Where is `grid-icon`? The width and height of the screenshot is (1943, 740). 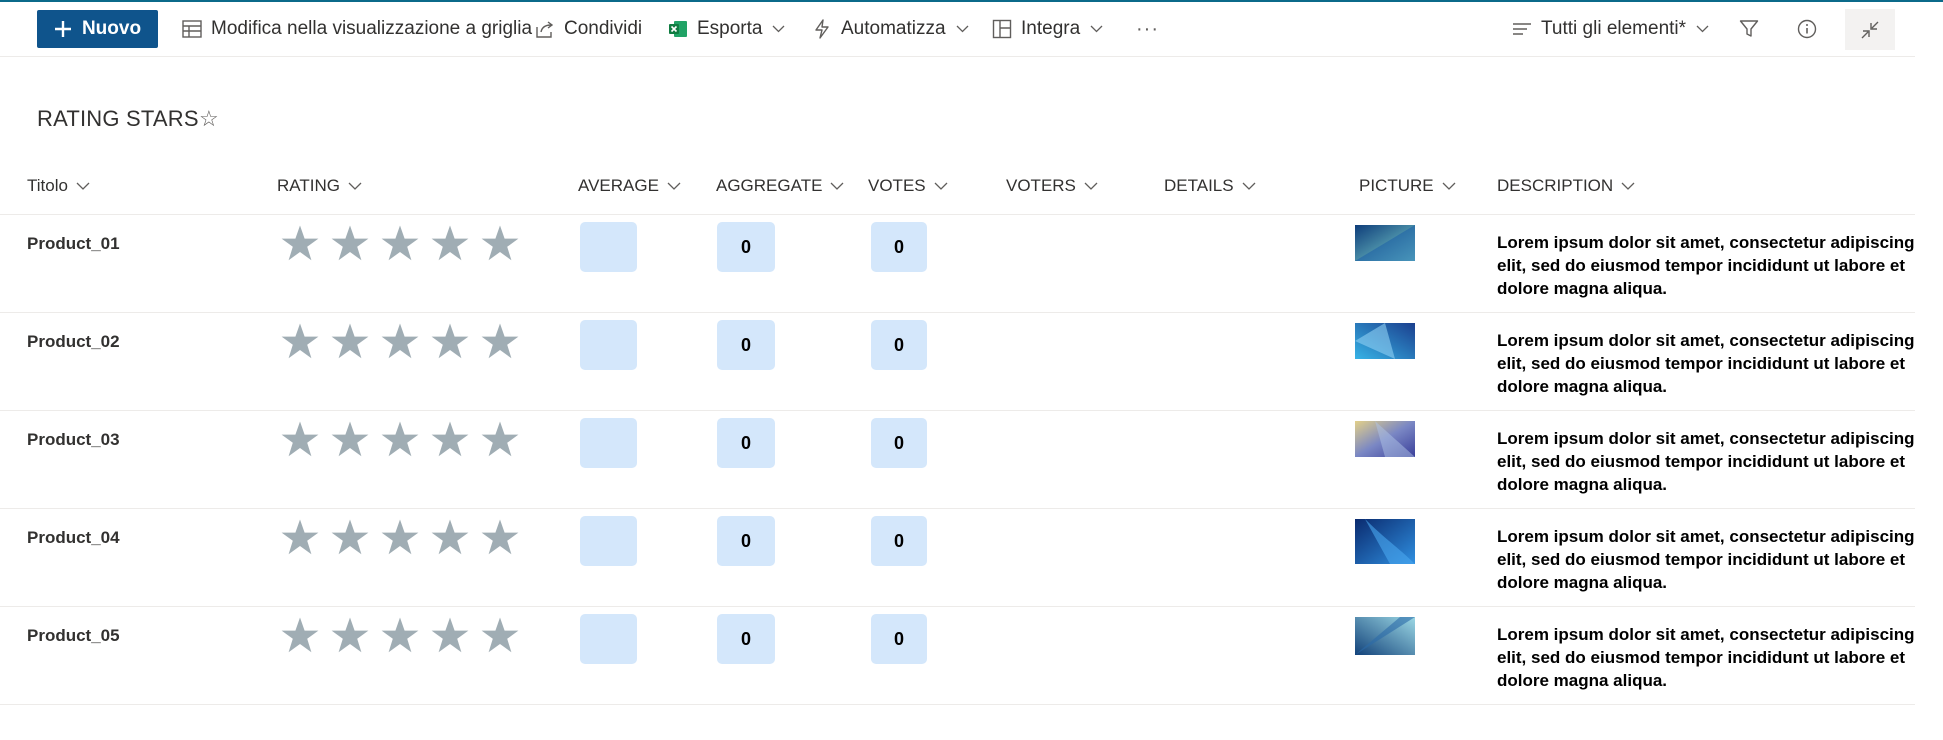
grid-icon is located at coordinates (192, 29).